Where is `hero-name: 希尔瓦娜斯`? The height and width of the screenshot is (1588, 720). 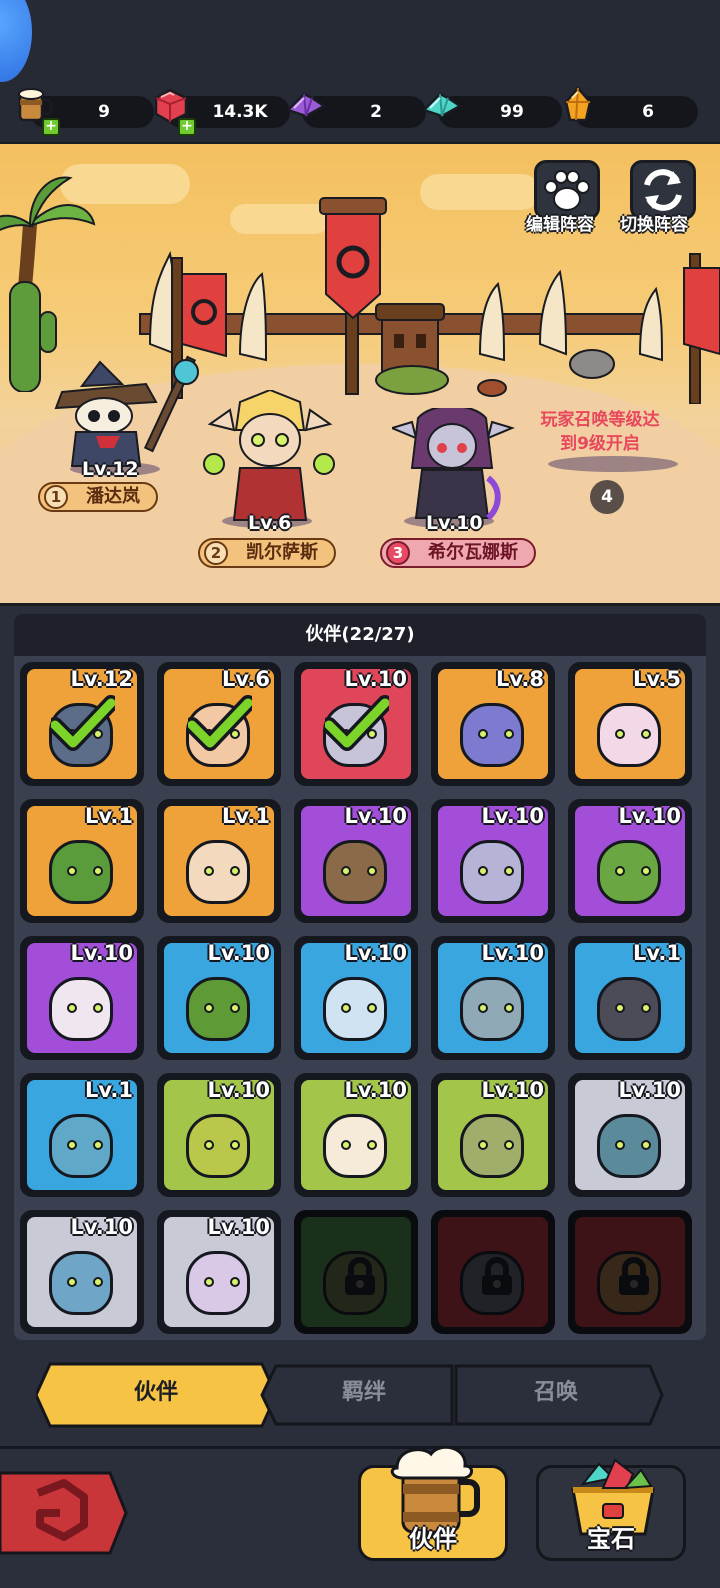
hero-name: 希尔瓦娜斯 is located at coordinates (473, 552).